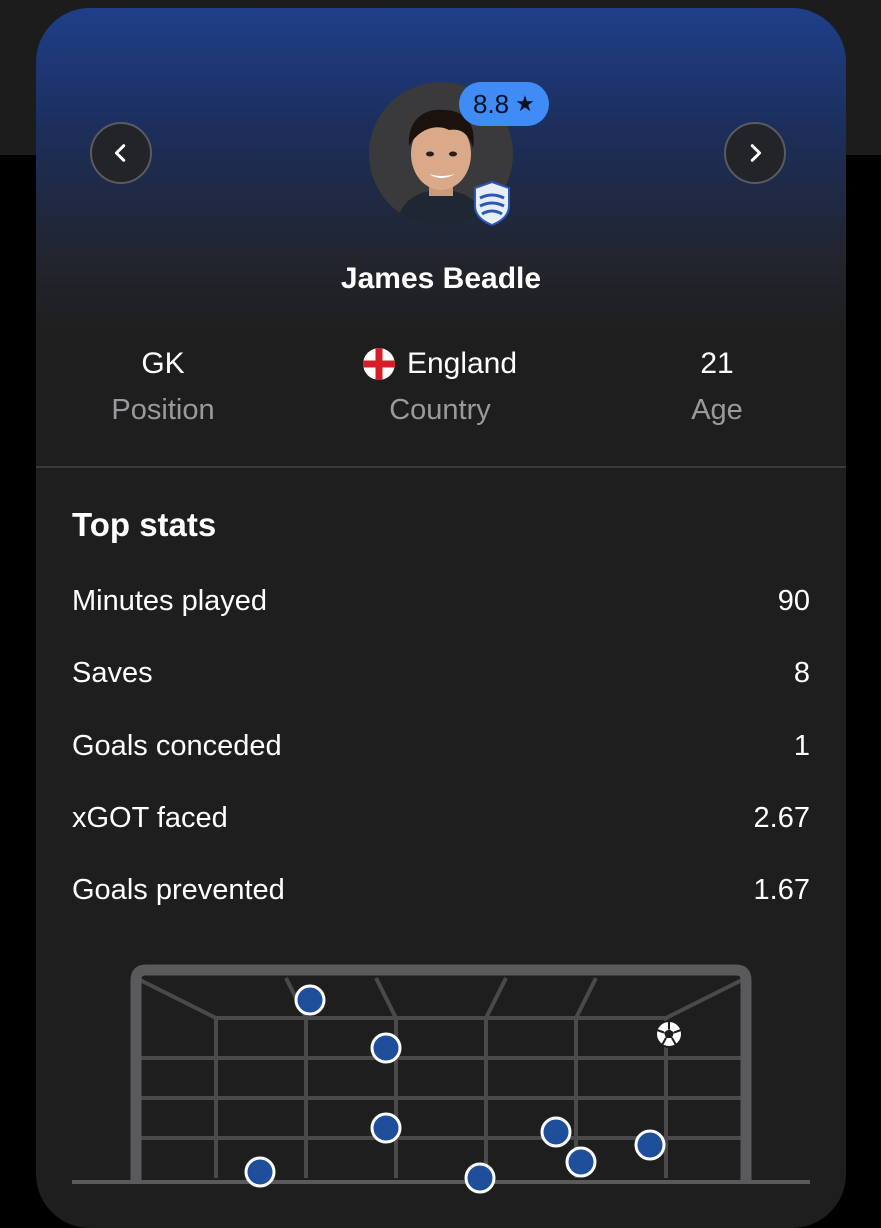 The width and height of the screenshot is (881, 1228). Describe the element at coordinates (170, 600) in the screenshot. I see `stat-label: Minutes played` at that location.